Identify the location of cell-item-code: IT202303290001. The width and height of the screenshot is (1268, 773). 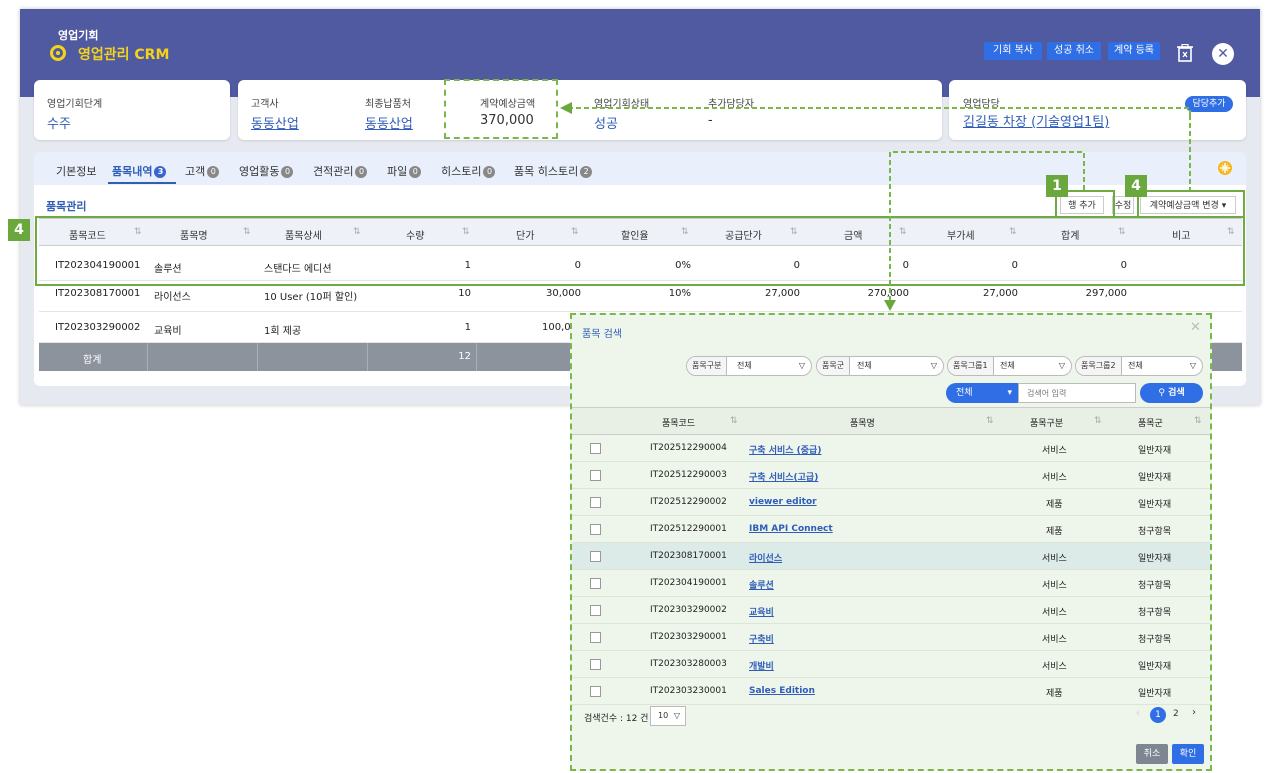
(688, 637).